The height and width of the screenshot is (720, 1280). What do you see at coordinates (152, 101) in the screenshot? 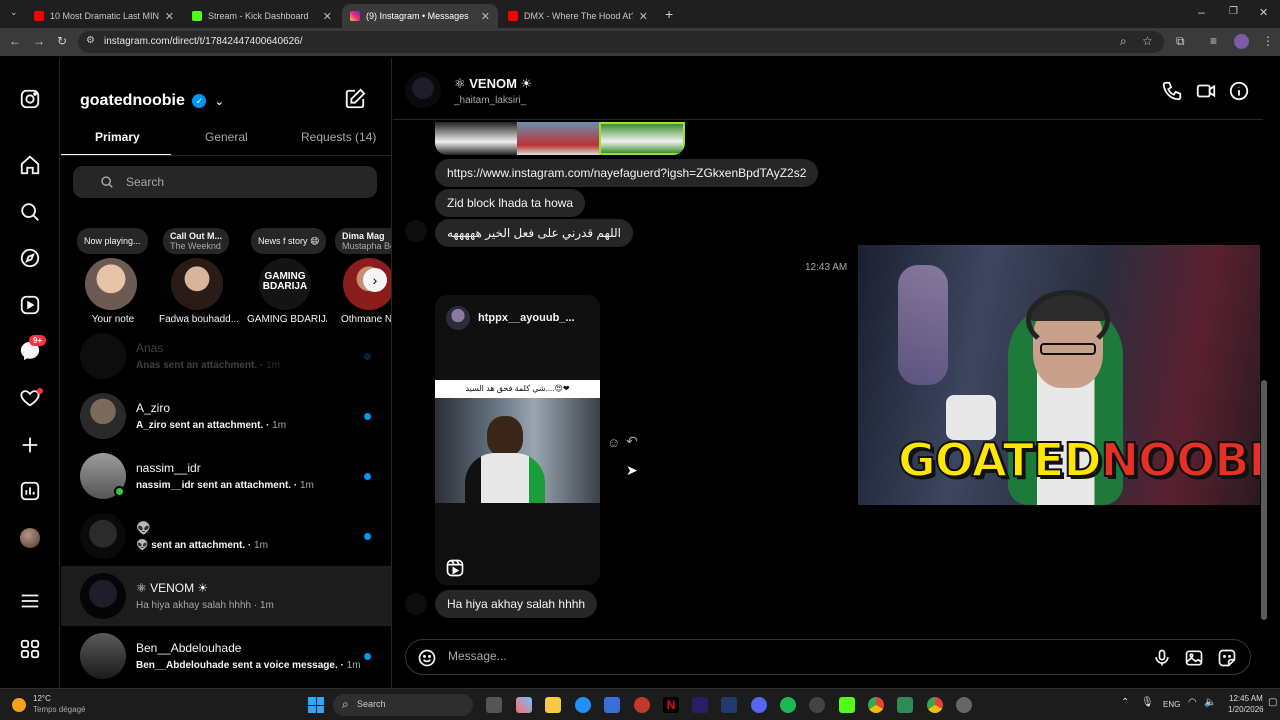
I see `account-switcher: goatednoobie ✓ ⌄` at bounding box center [152, 101].